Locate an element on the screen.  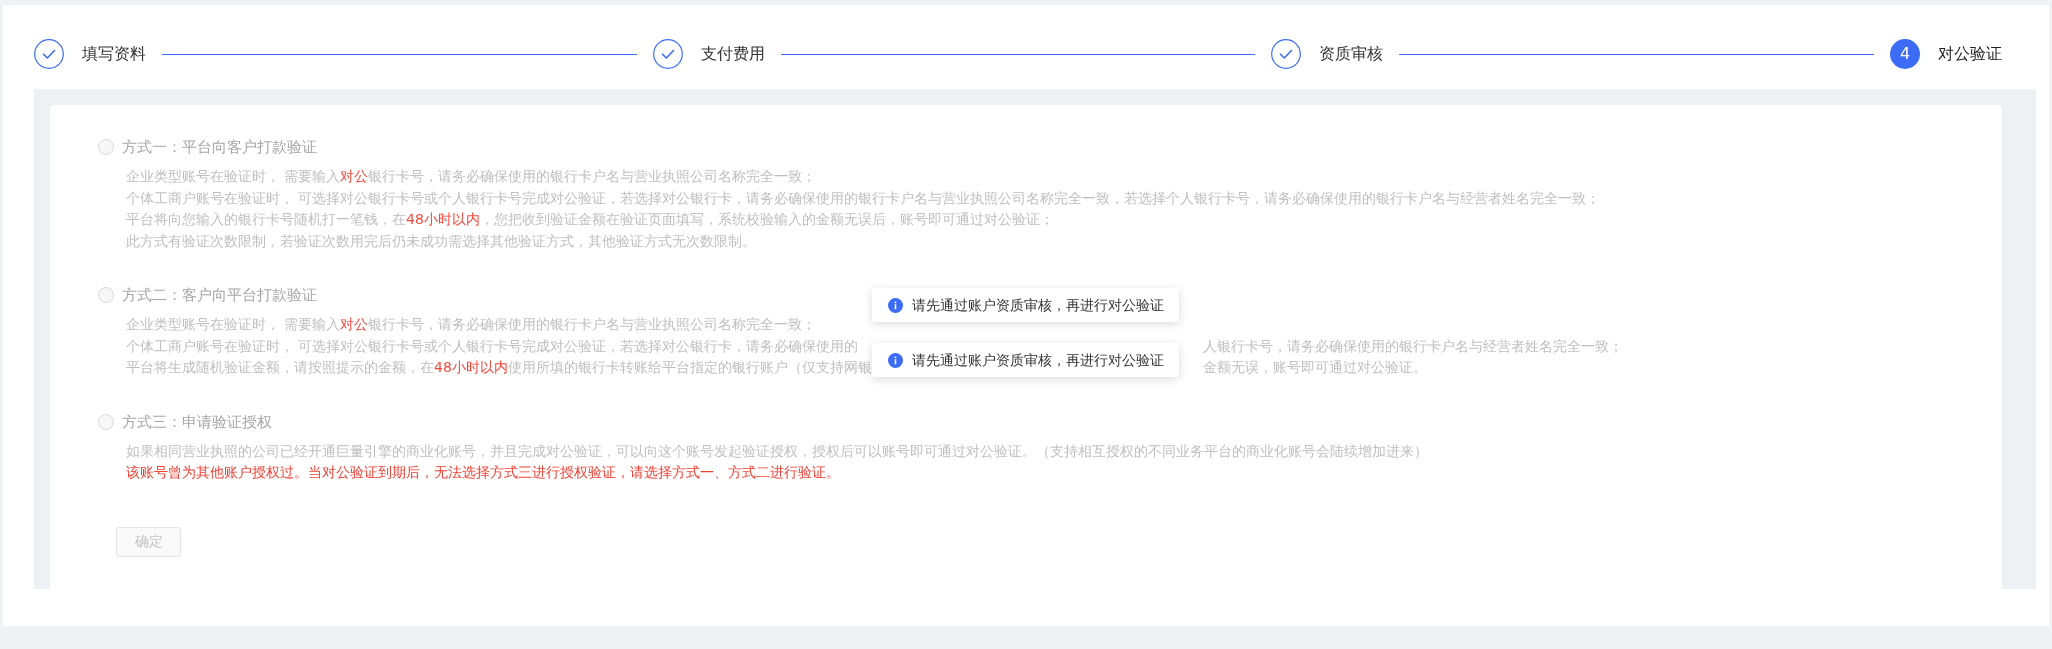
description-text: 如果相同营业执照的公司已经开通巨量引擎的商业化账号，并且完成对公验证，可以向这个账号发起验证授权，授权后可以账号即可通过对公验证。（支持相互授权的不同业务平台的商业化账号会陆续增加进来） is located at coordinates (777, 451).